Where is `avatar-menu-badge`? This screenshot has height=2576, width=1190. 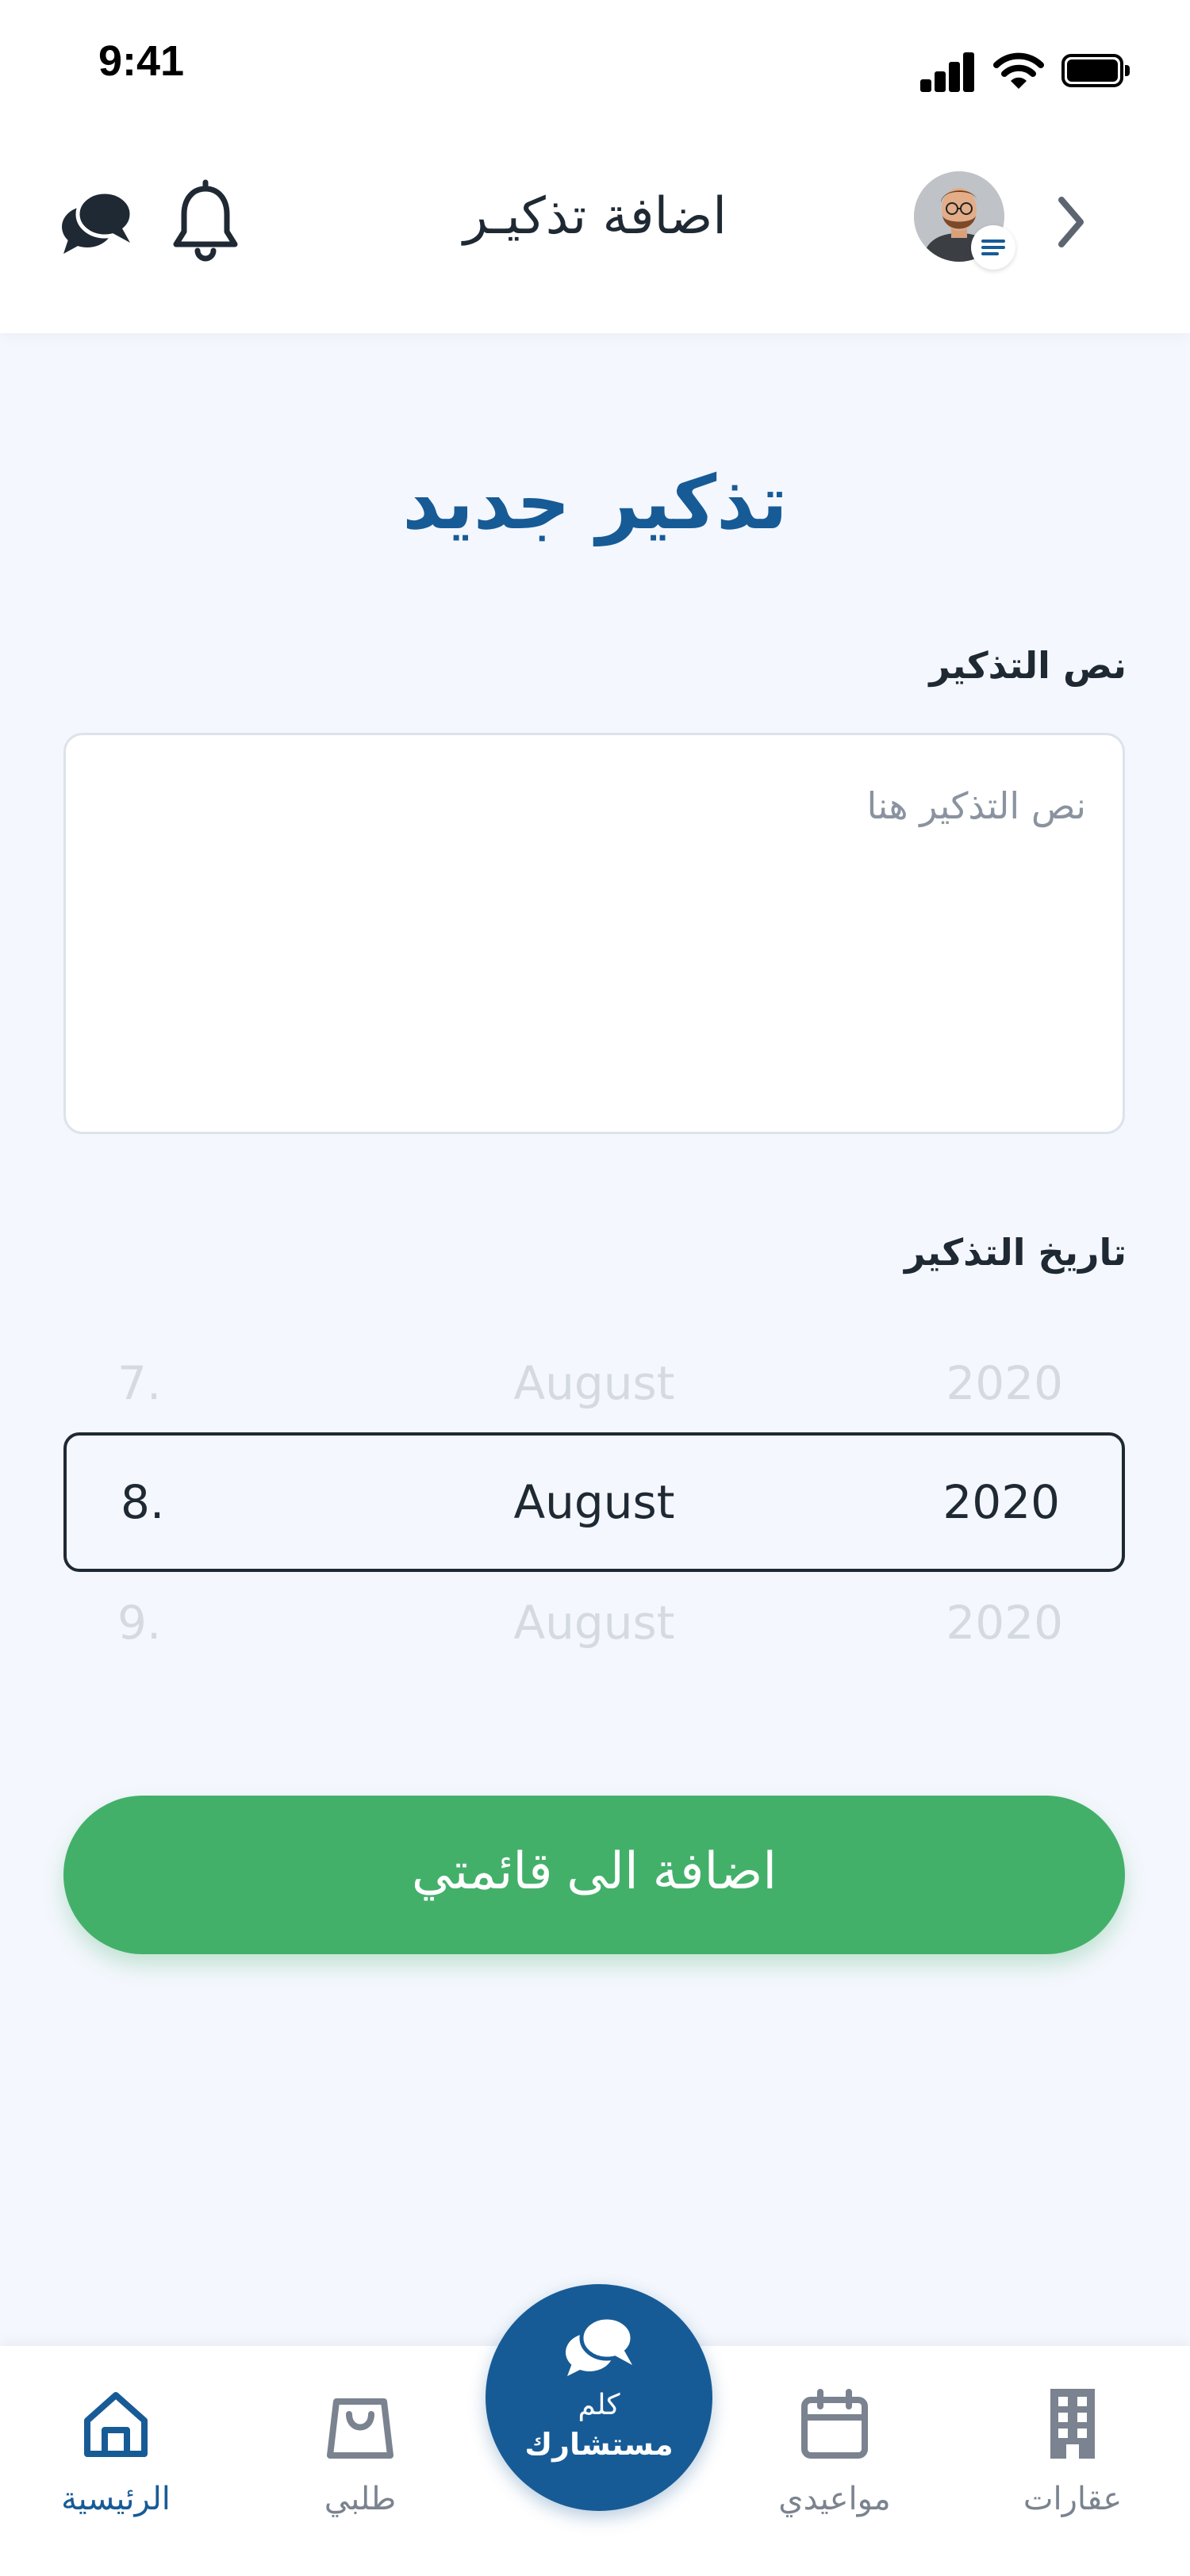 avatar-menu-badge is located at coordinates (993, 248).